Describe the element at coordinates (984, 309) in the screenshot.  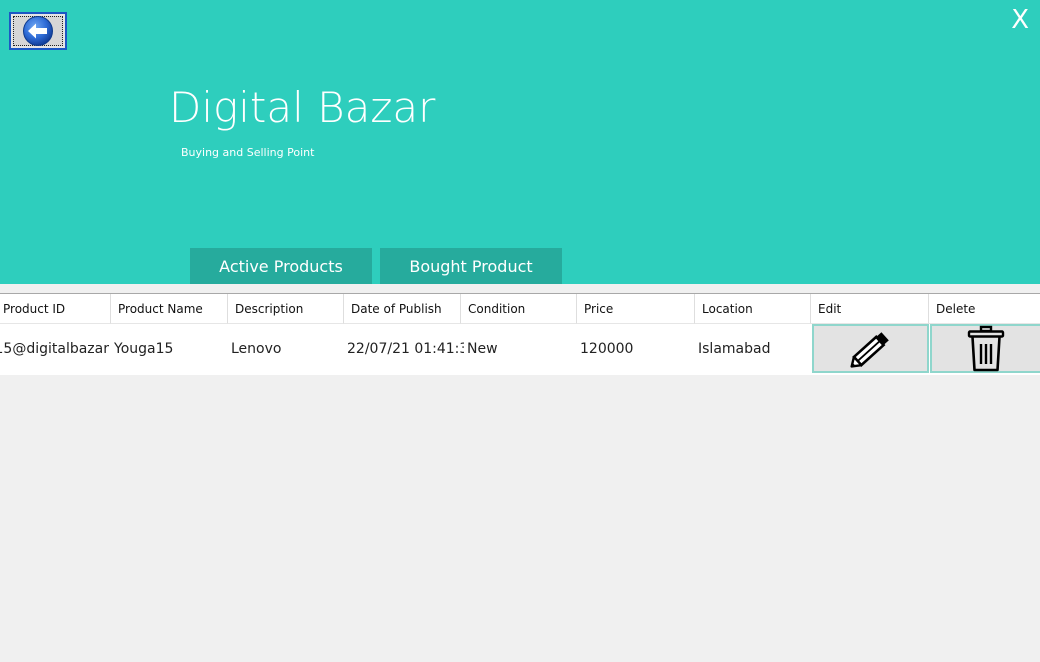
I see `column-header-delete: Delete` at that location.